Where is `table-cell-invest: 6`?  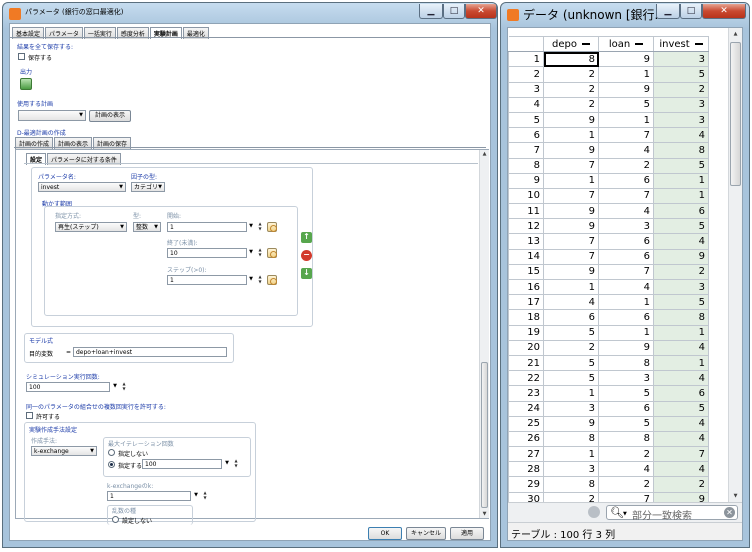 table-cell-invest: 6 is located at coordinates (681, 211).